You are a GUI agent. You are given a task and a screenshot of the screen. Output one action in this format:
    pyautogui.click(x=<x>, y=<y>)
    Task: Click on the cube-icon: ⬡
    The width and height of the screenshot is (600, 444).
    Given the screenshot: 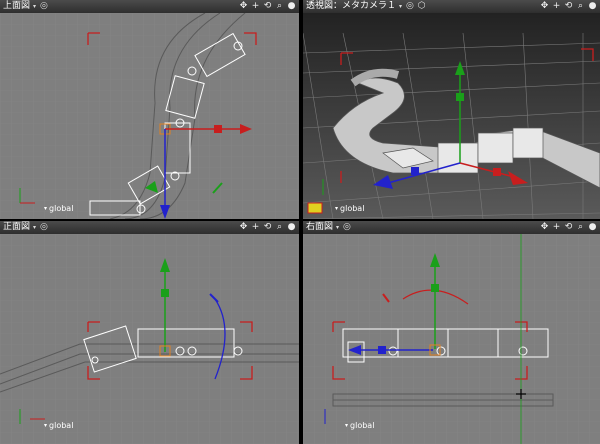 What is the action you would take?
    pyautogui.click(x=422, y=6)
    